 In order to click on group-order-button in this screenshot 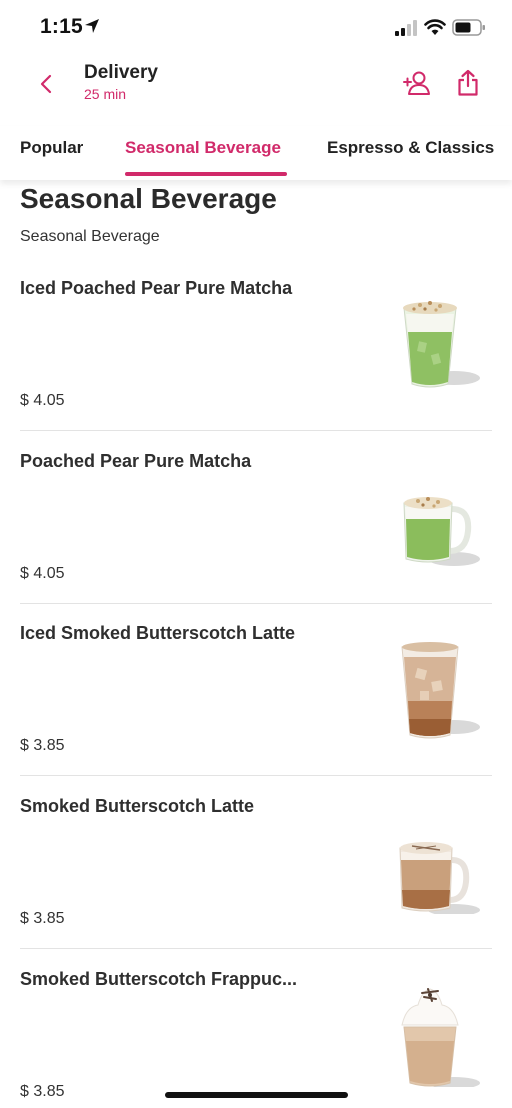, I will do `click(417, 83)`.